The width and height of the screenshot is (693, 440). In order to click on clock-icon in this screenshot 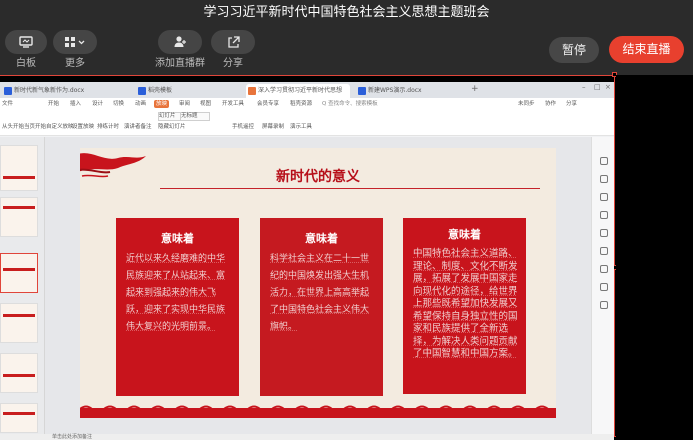, I will do `click(604, 269)`.